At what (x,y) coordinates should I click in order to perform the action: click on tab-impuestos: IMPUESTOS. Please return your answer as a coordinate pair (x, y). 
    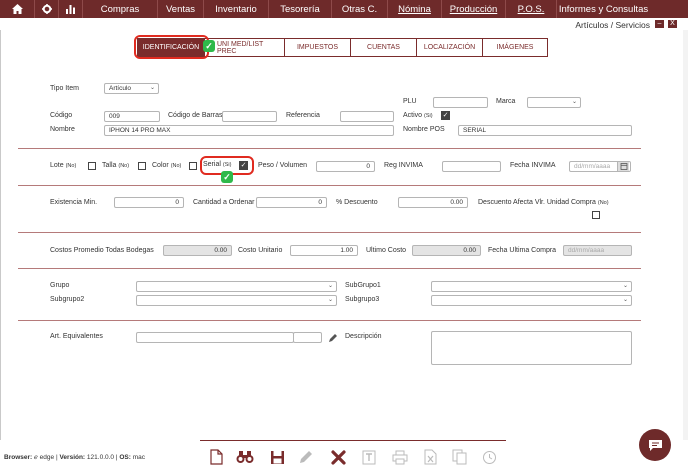
    Looking at the image, I should click on (318, 47).